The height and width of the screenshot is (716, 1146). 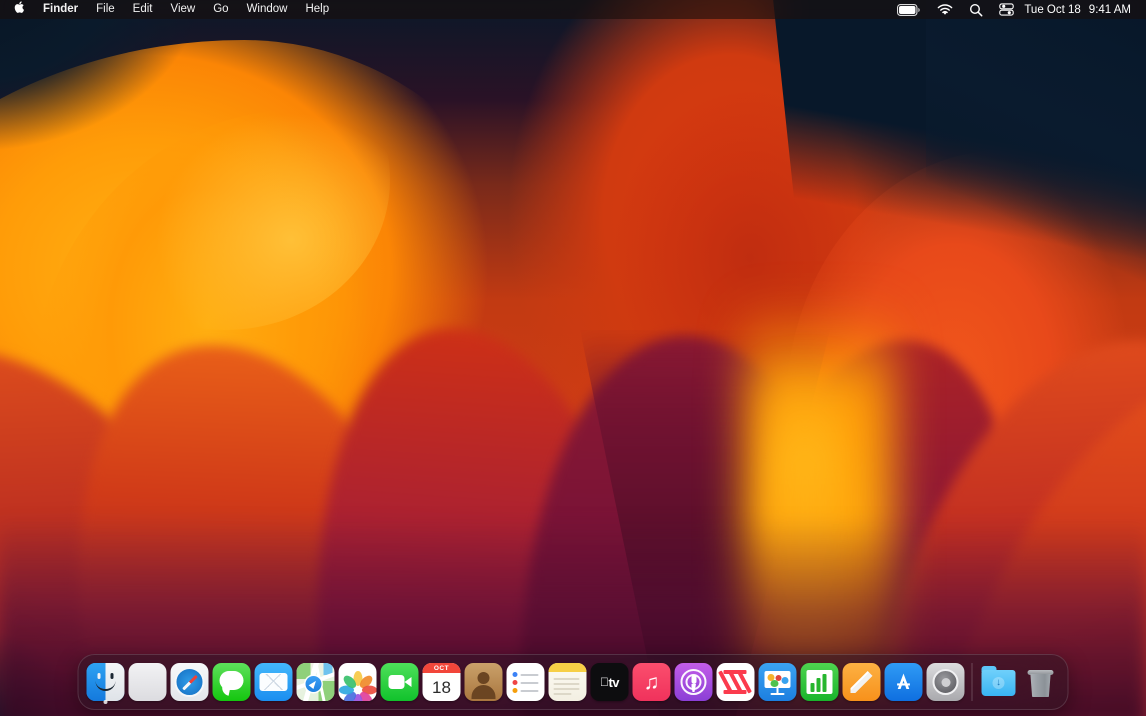 What do you see at coordinates (976, 9) in the screenshot?
I see `search-icon` at bounding box center [976, 9].